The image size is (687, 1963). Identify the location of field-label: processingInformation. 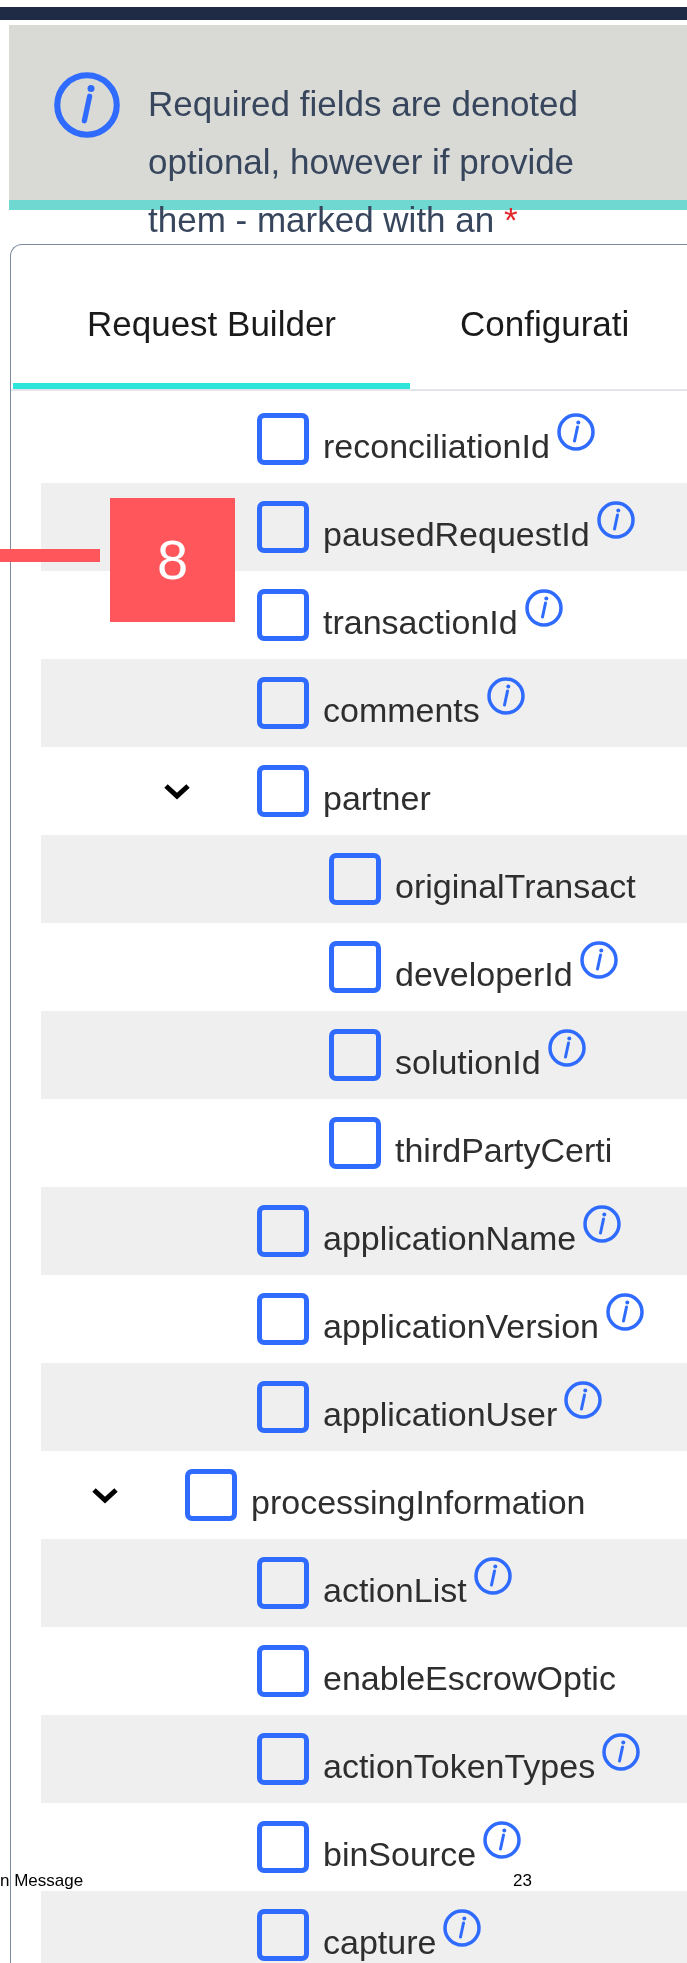
(418, 1502).